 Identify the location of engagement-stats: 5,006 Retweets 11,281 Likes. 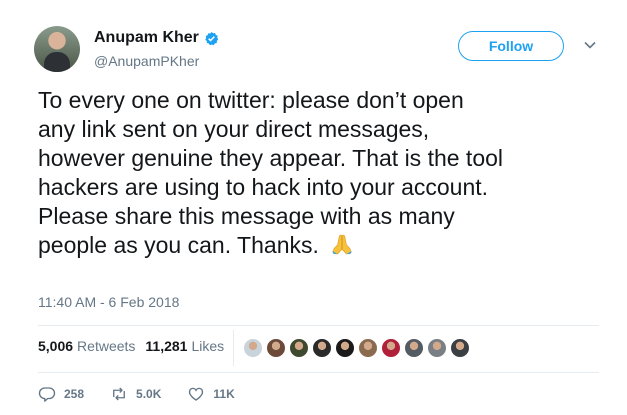
(131, 346).